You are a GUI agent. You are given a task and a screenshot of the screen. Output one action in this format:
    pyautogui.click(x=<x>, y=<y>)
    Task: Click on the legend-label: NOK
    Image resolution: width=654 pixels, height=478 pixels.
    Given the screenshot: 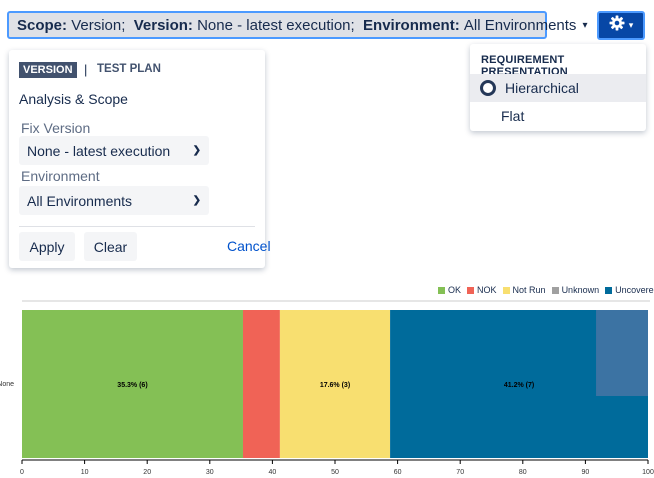 What is the action you would take?
    pyautogui.click(x=487, y=290)
    